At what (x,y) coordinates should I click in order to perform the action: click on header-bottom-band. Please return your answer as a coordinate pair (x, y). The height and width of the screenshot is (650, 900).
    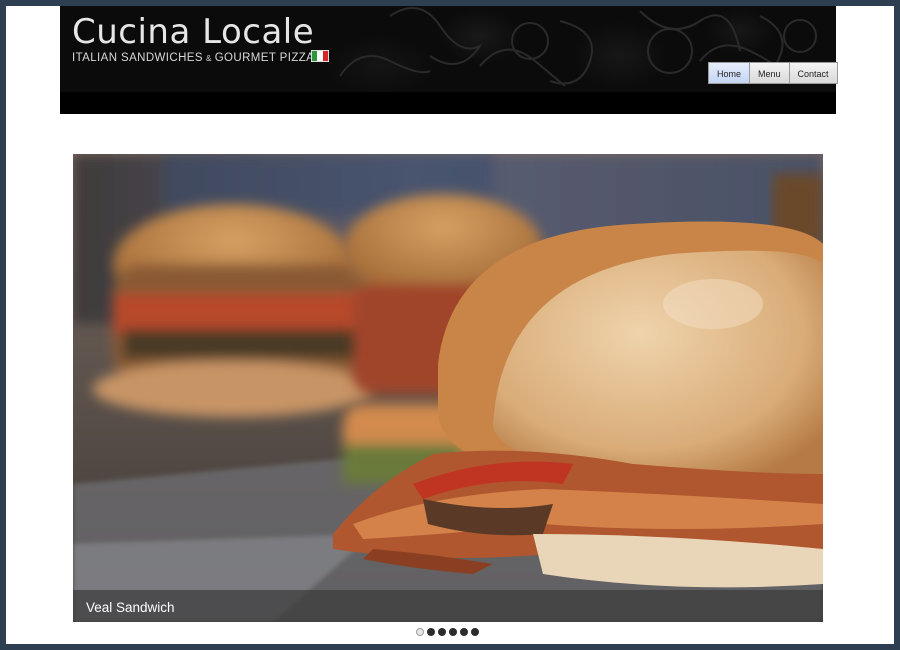
    Looking at the image, I should click on (448, 103).